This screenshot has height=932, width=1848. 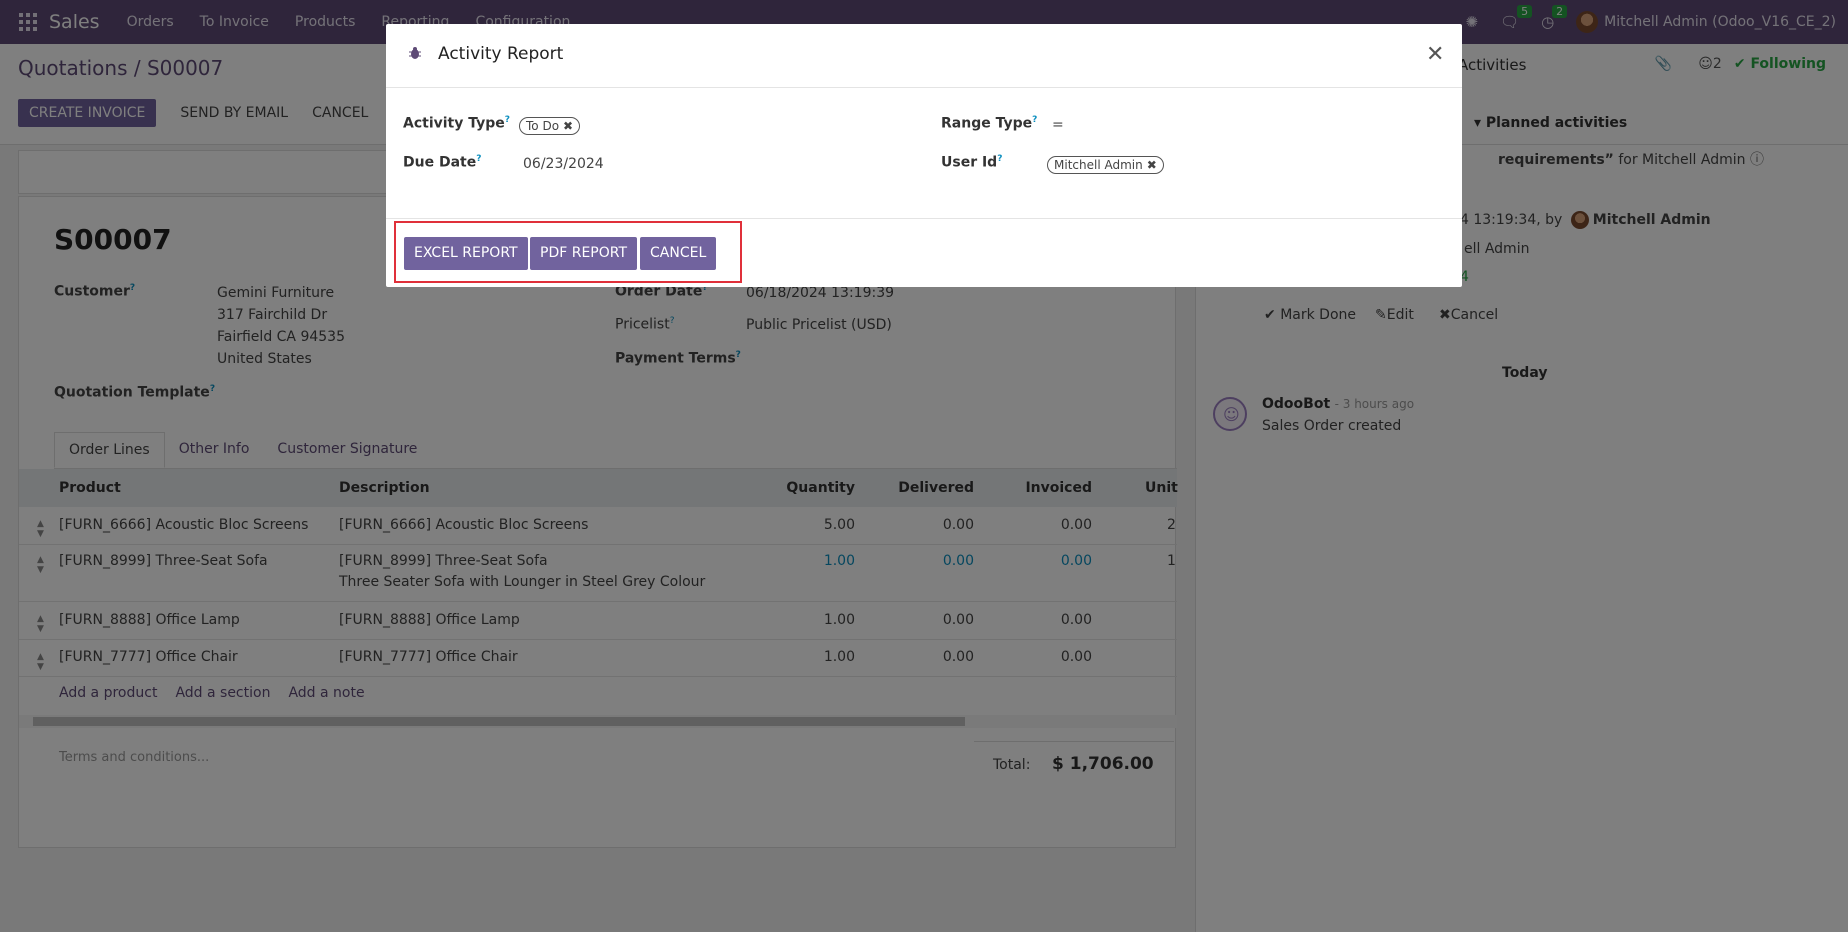 I want to click on user-id-label: User Id?, so click(x=972, y=162).